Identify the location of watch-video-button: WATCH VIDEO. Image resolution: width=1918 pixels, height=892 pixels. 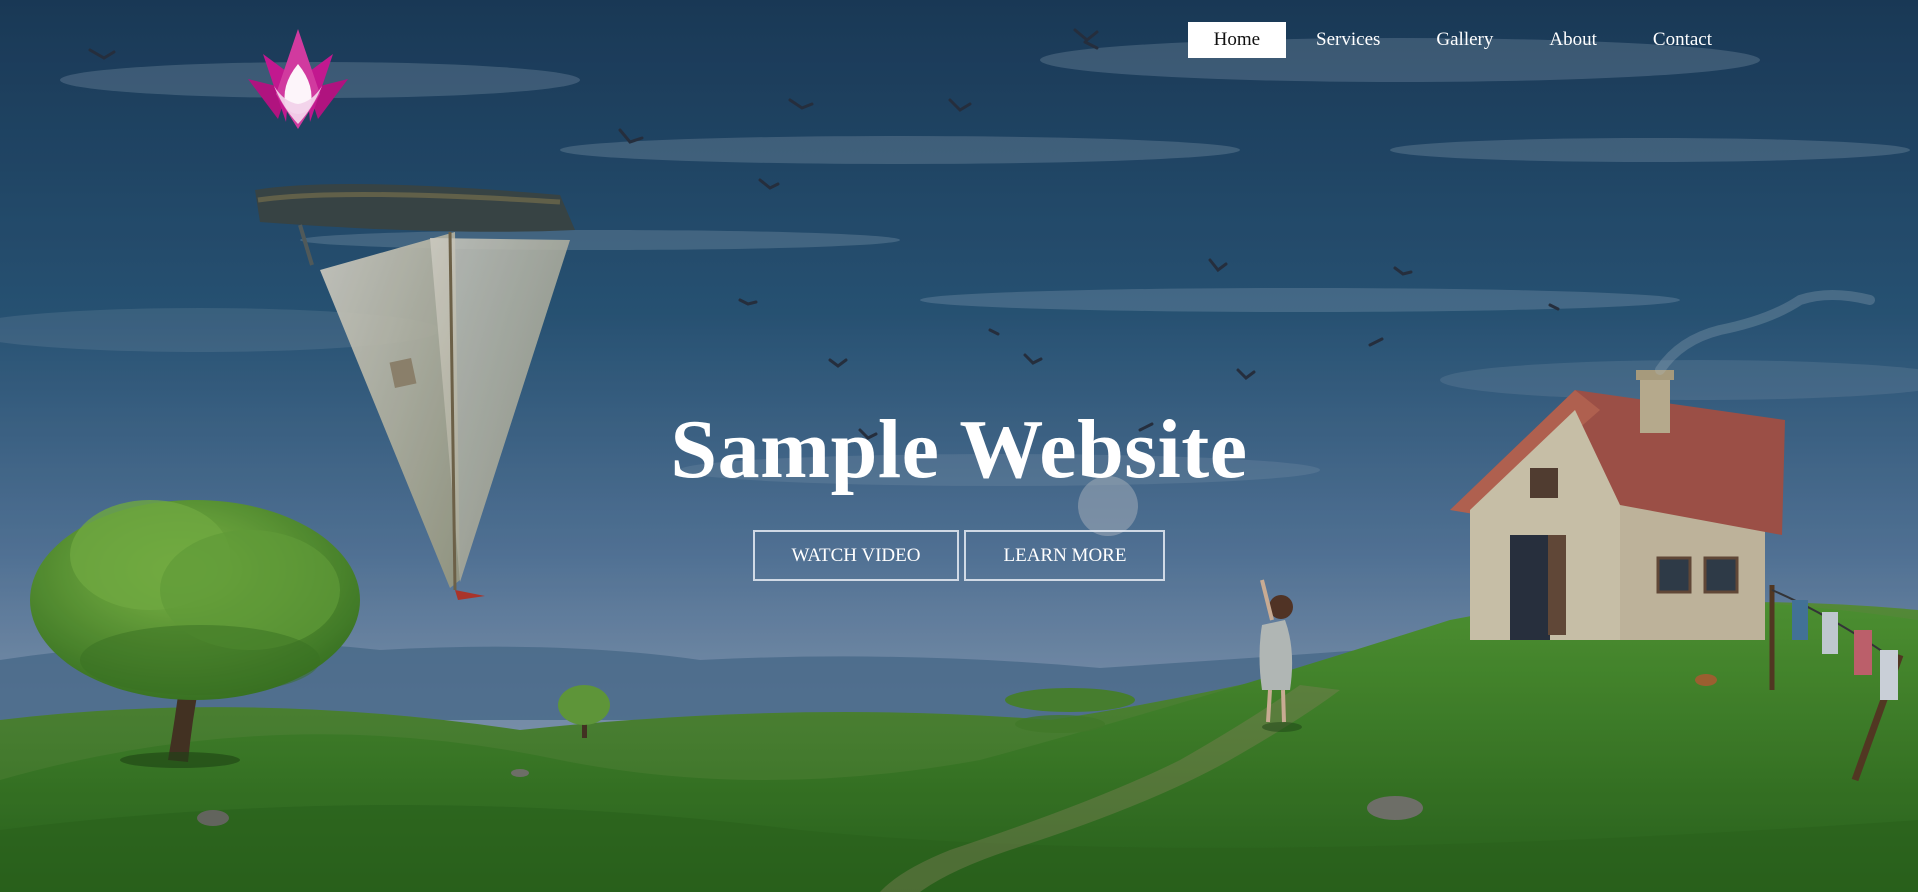
(856, 555).